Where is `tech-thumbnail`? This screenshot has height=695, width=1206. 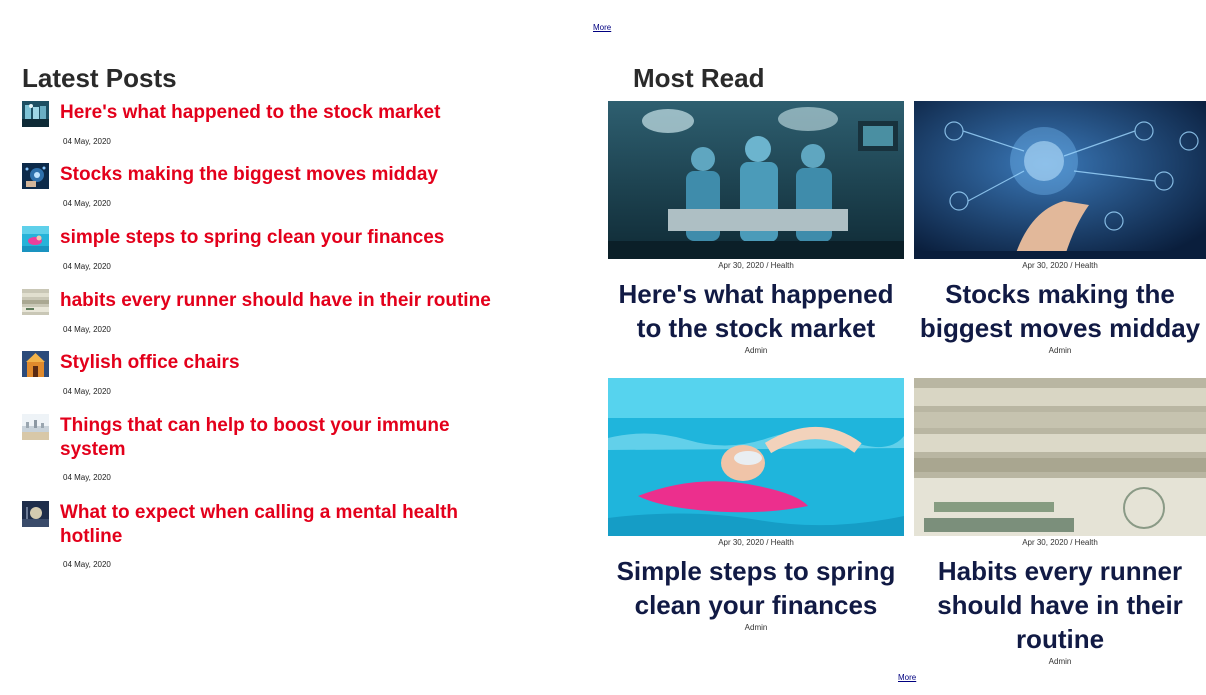
tech-thumbnail is located at coordinates (35, 176).